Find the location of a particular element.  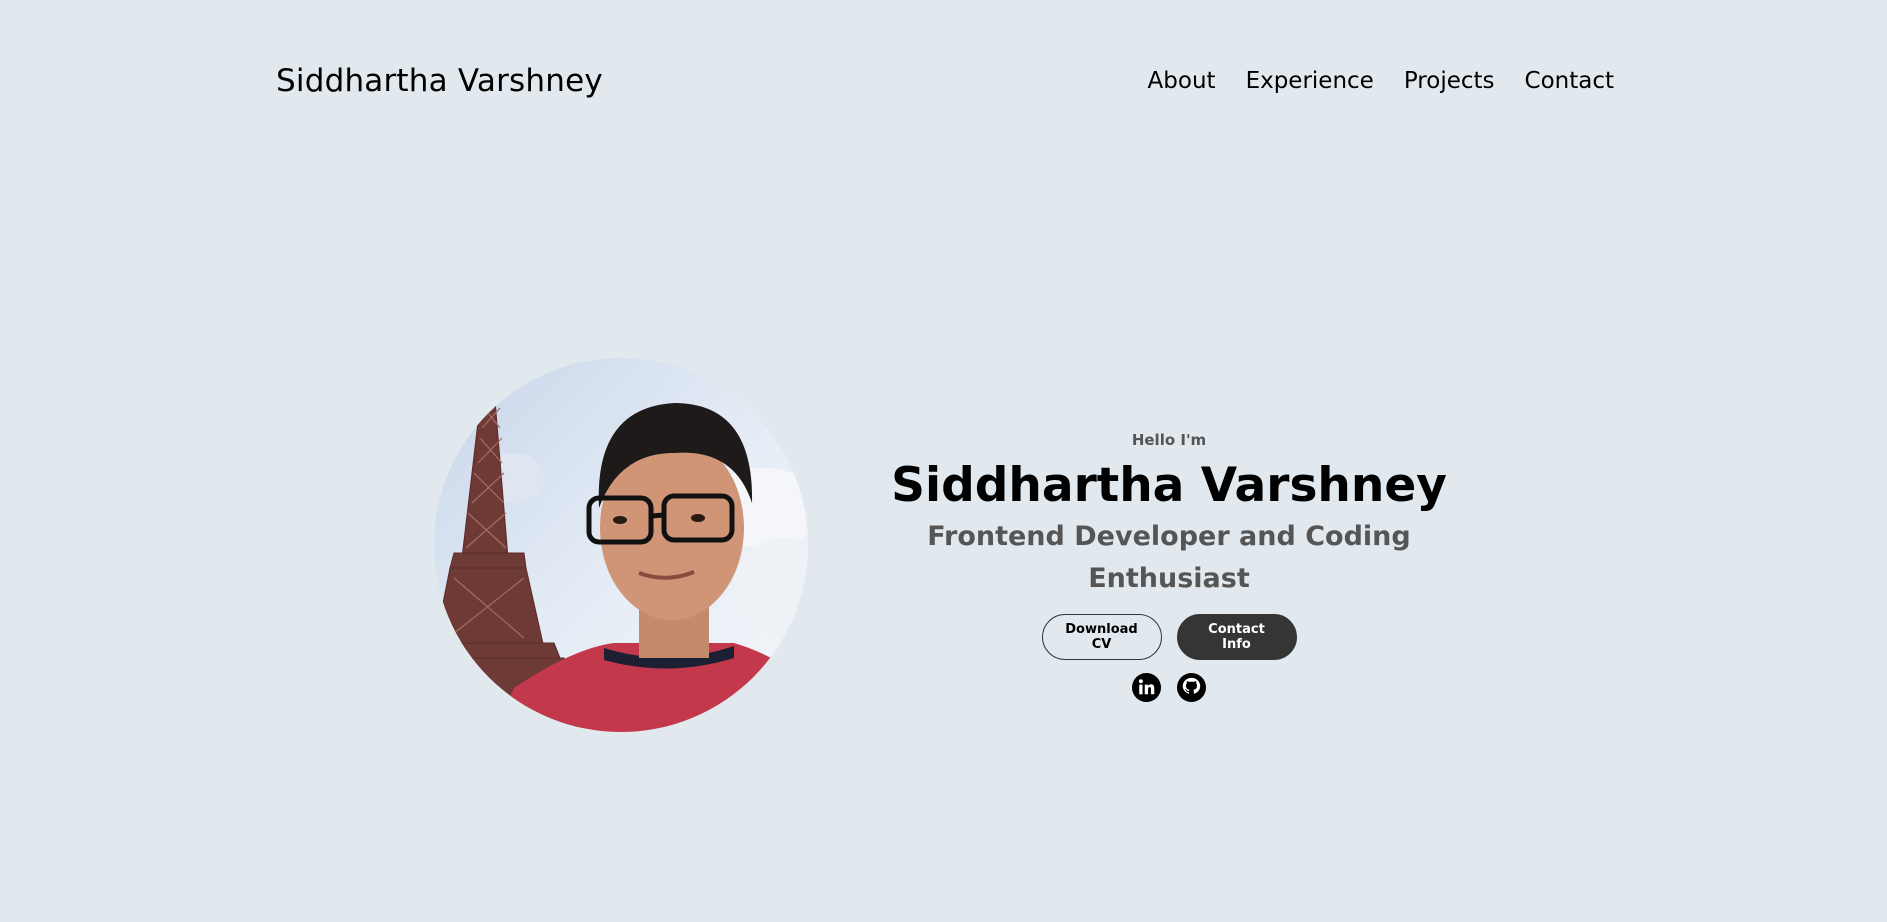

profile-photo-illustration is located at coordinates (621, 559).